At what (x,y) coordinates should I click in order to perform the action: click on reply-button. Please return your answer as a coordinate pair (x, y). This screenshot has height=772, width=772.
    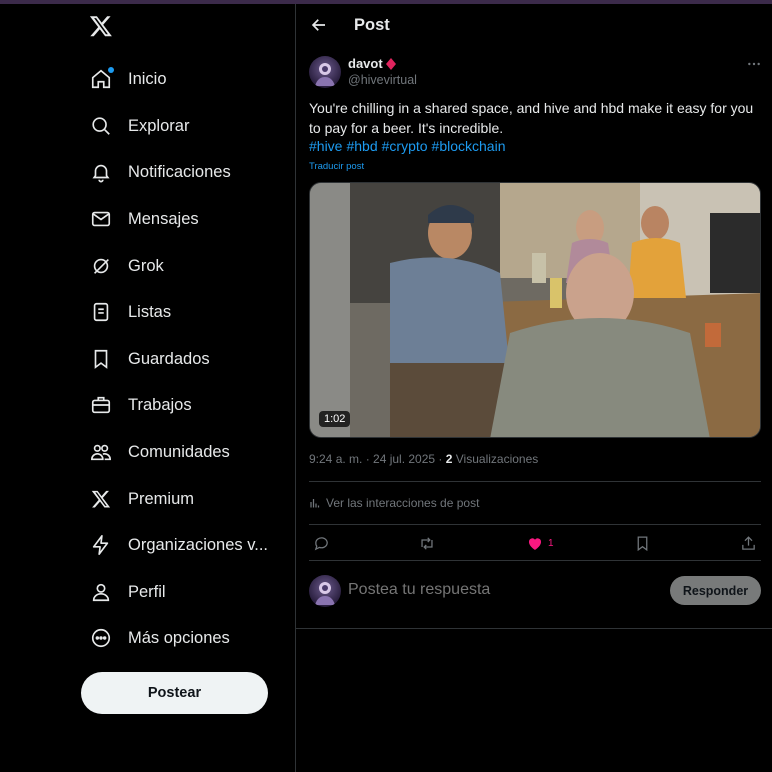
    Looking at the image, I should click on (321, 543).